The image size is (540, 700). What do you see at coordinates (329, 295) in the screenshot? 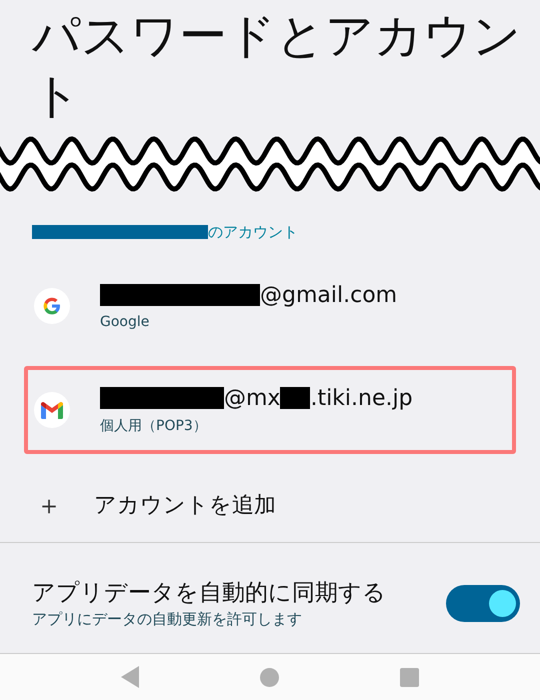
I see `account-email: @gmail.com` at bounding box center [329, 295].